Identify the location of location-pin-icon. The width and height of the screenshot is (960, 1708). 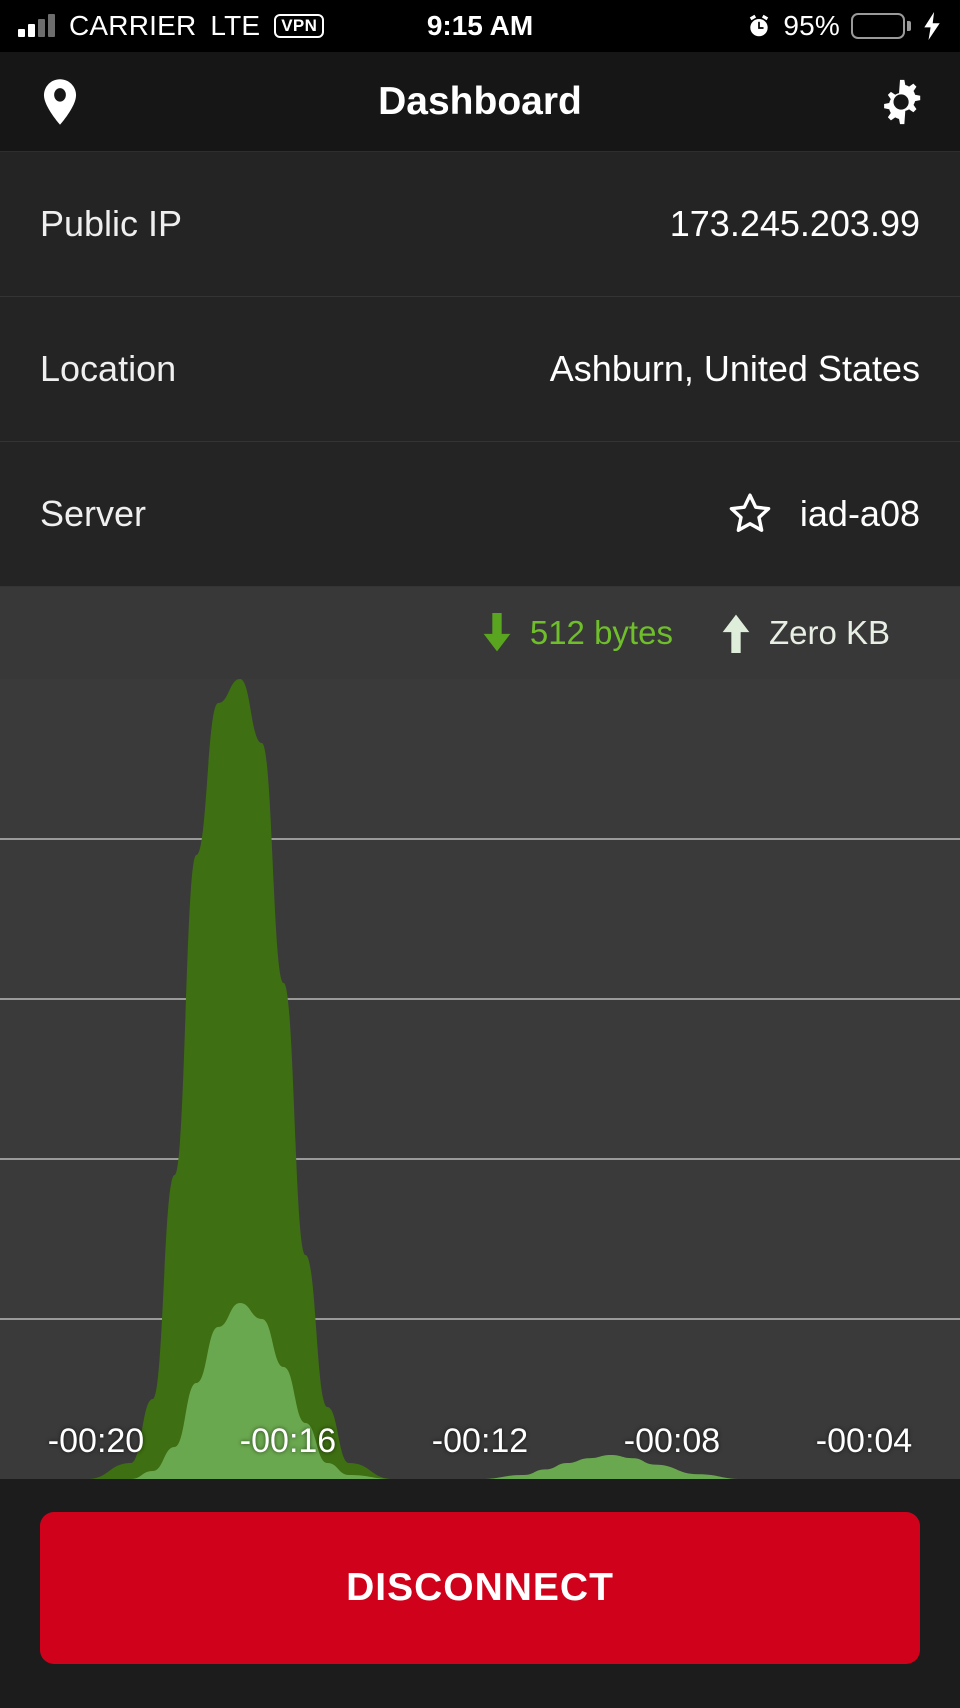
(60, 102).